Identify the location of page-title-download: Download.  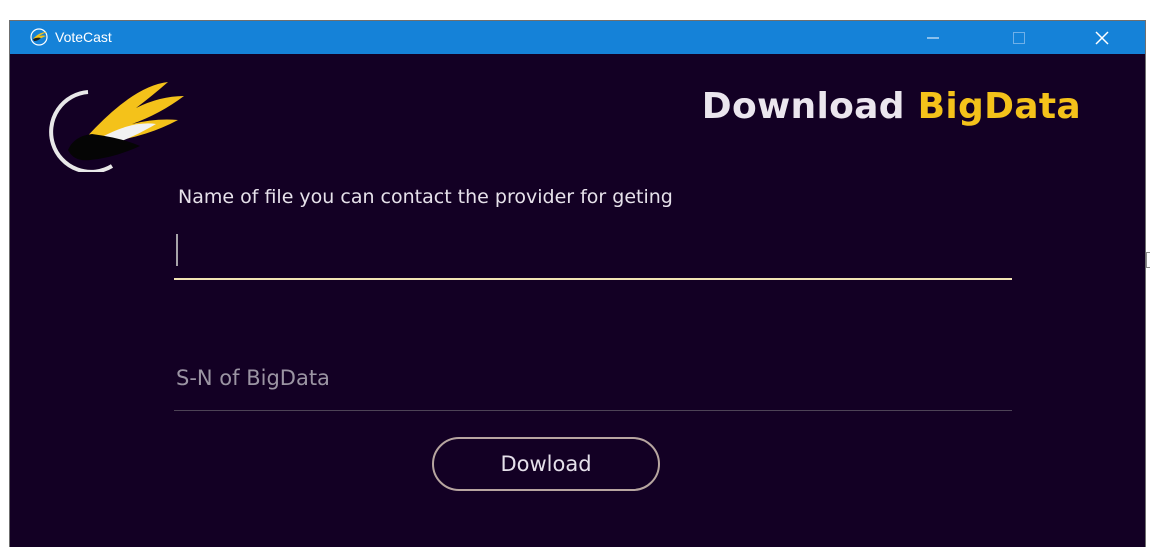
(803, 106).